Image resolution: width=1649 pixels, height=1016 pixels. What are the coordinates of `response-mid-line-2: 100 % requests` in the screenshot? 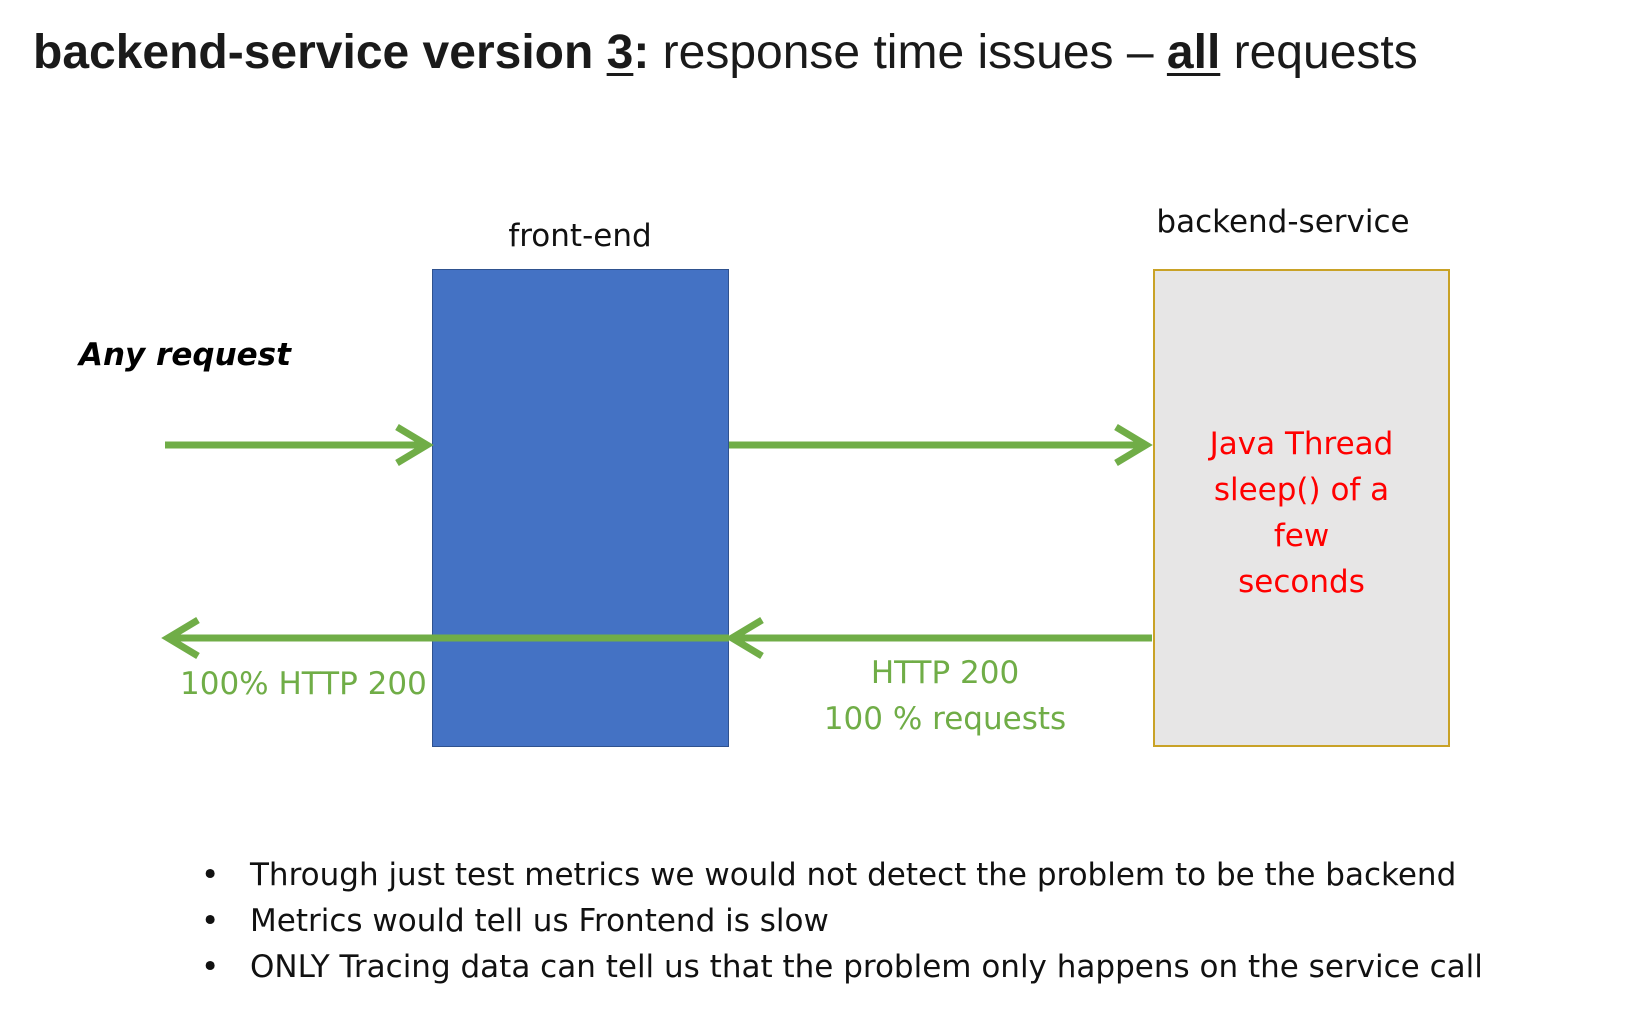 It's located at (945, 719).